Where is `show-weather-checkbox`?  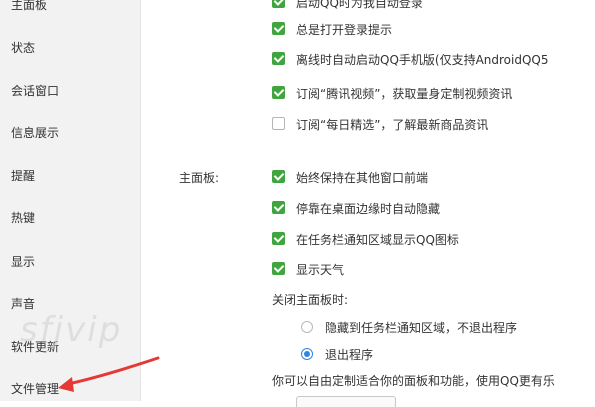 show-weather-checkbox is located at coordinates (278, 268).